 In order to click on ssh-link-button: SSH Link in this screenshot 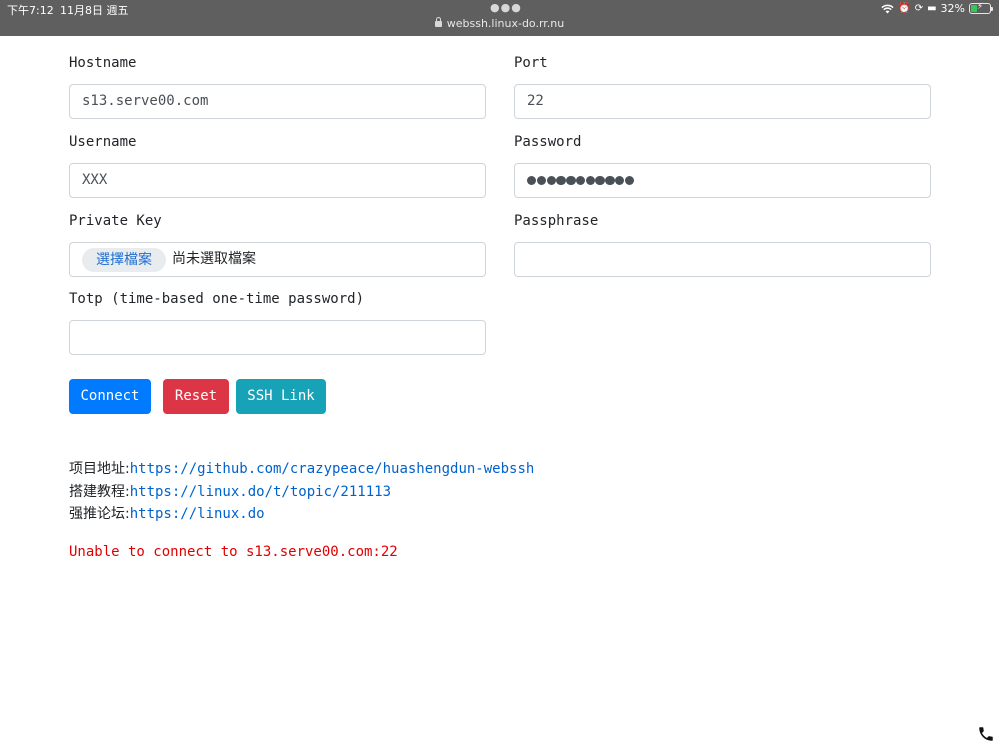, I will do `click(281, 396)`.